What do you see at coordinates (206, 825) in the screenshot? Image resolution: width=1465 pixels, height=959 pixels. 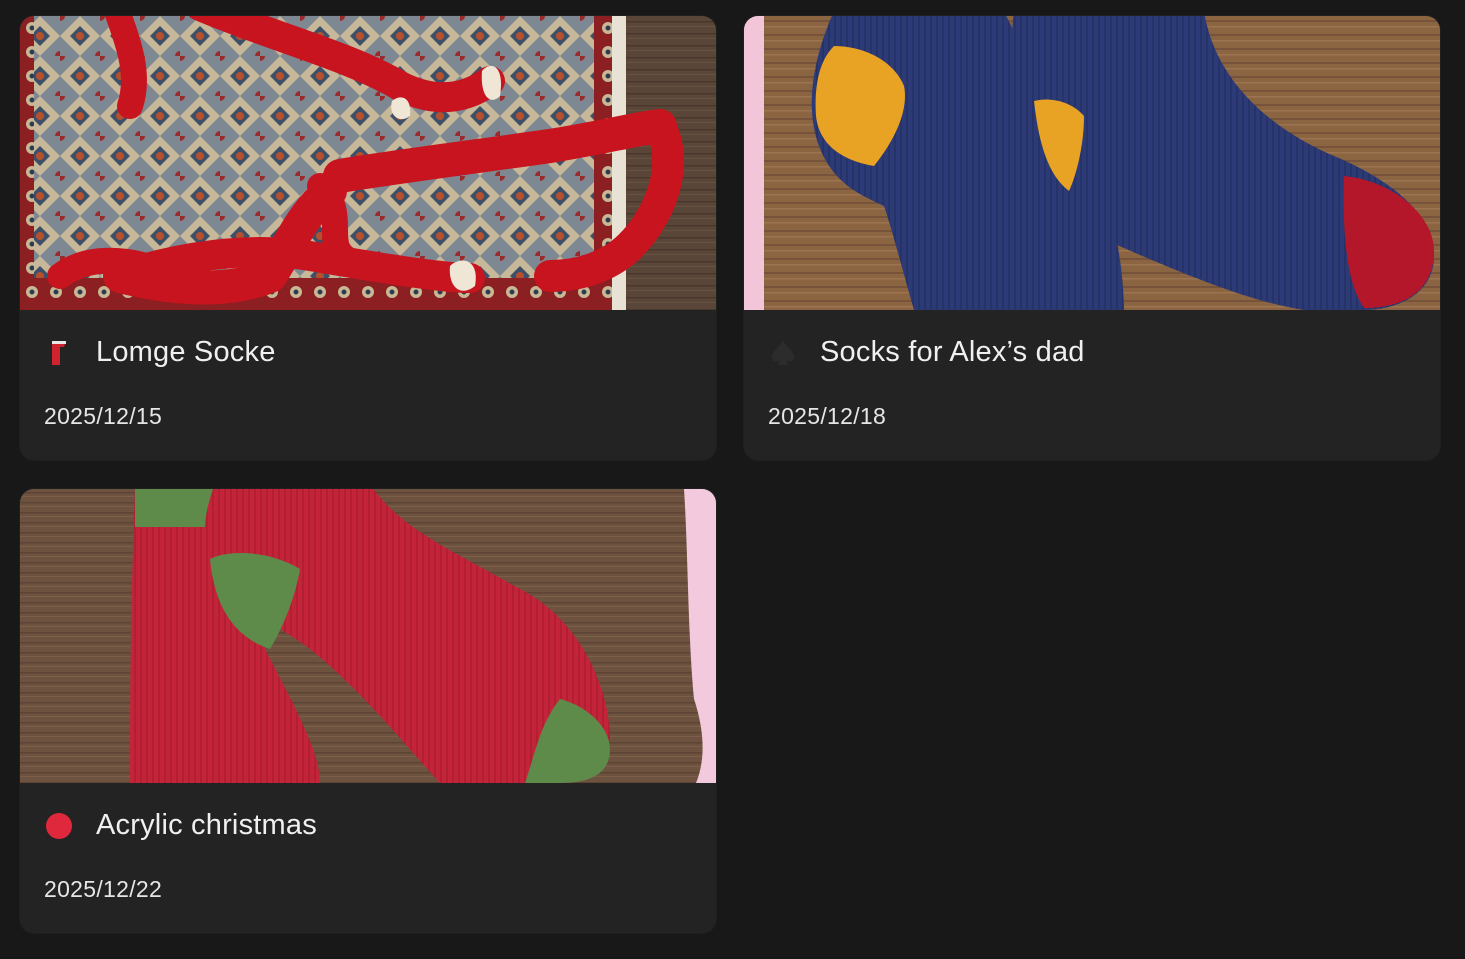 I see `project-title: Acrylic christmas` at bounding box center [206, 825].